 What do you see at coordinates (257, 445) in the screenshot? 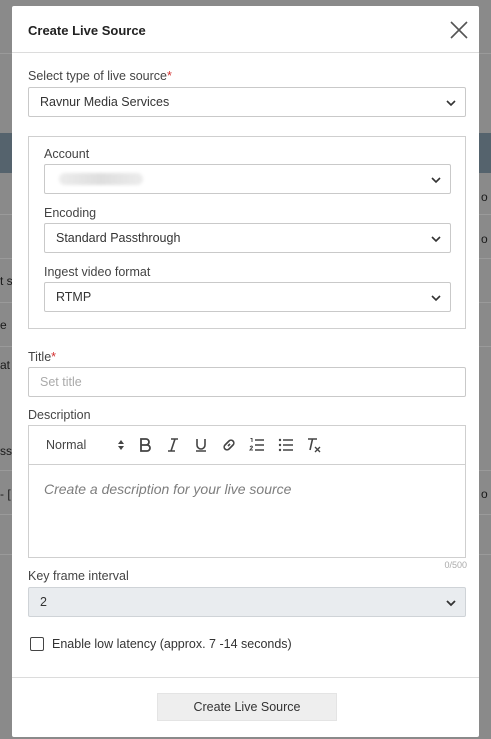
I see `ordered-list-icon` at bounding box center [257, 445].